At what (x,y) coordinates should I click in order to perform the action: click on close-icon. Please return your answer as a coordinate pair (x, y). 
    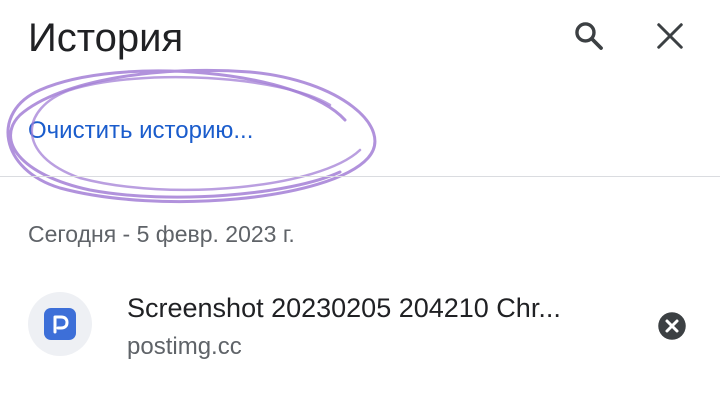
    Looking at the image, I should click on (670, 36).